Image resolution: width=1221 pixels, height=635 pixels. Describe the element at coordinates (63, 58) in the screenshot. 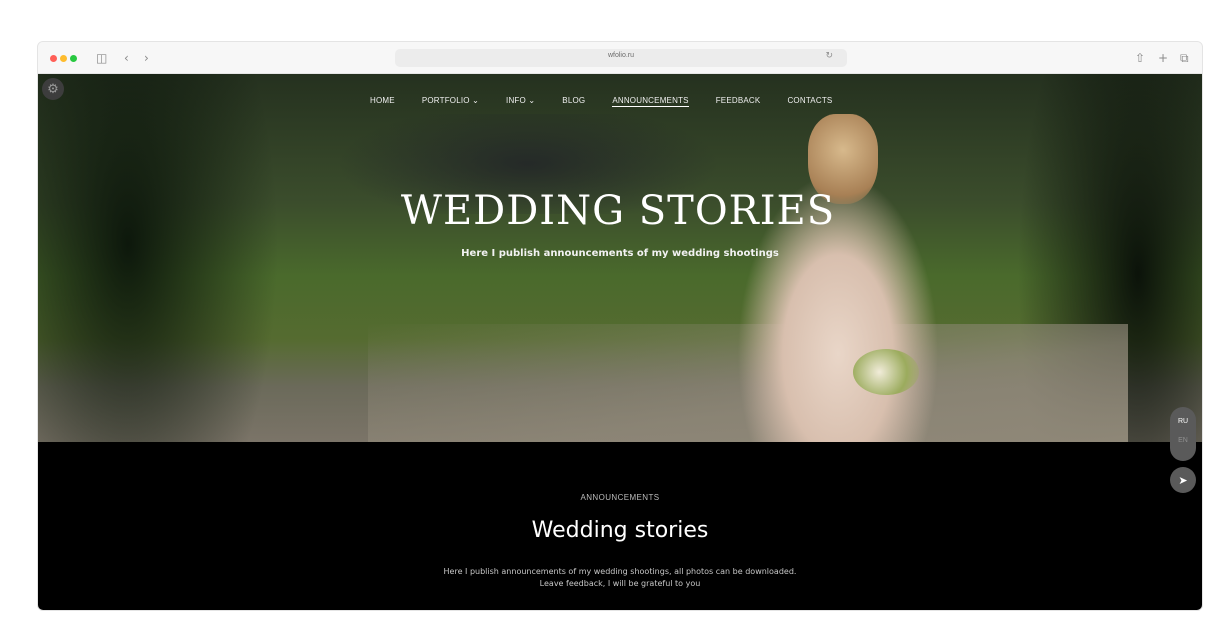

I see `minimize-window-button` at that location.